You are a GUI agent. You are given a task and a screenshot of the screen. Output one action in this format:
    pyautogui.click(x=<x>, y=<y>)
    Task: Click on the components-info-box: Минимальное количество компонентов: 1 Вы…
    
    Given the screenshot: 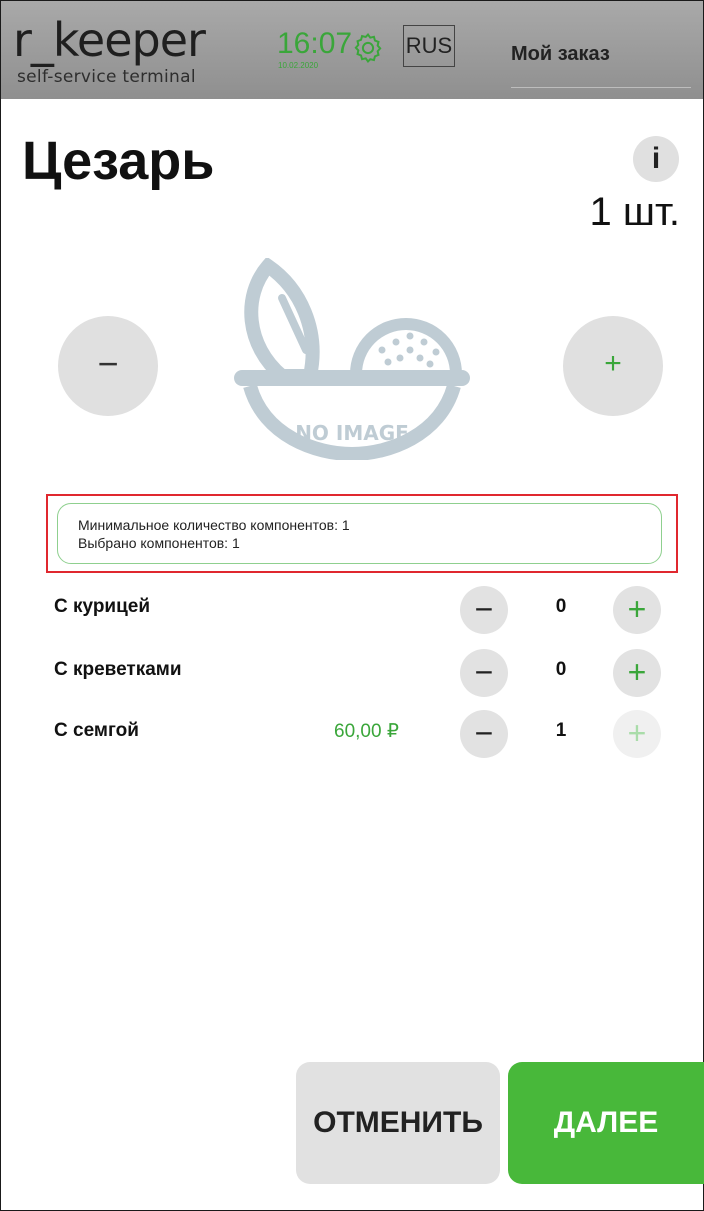 What is the action you would take?
    pyautogui.click(x=359, y=533)
    